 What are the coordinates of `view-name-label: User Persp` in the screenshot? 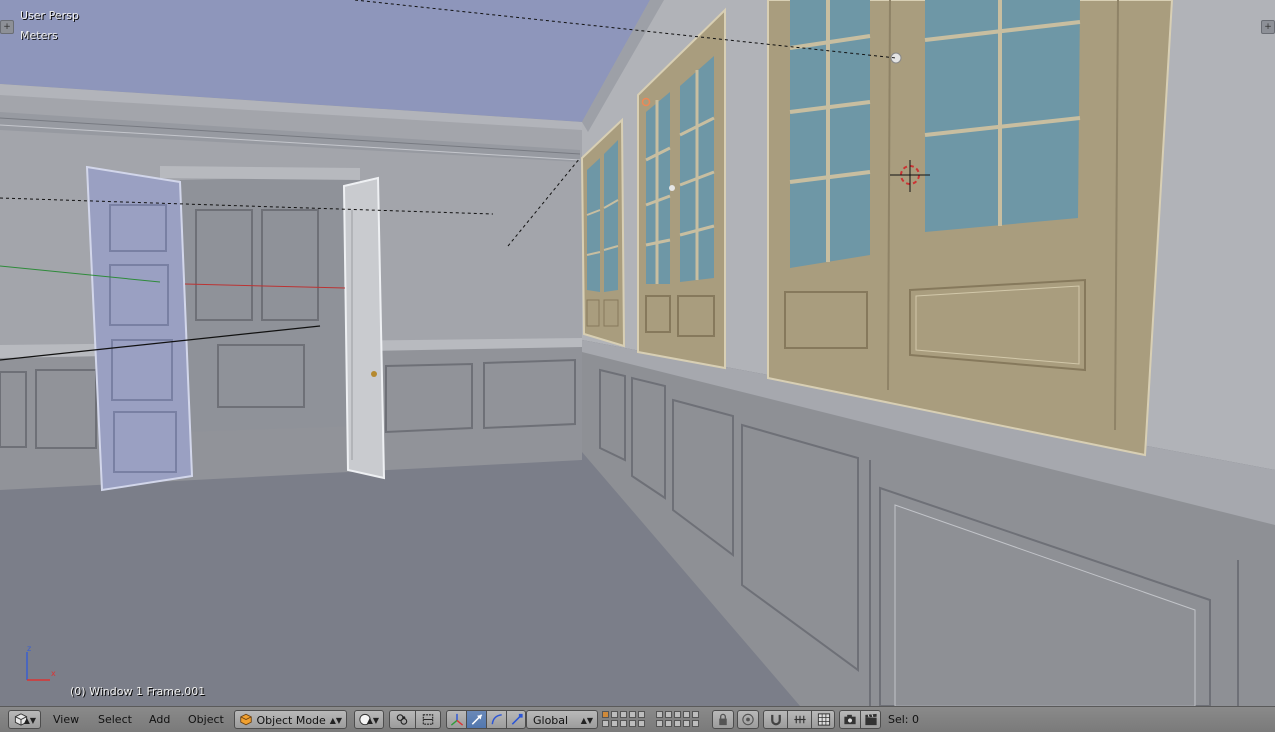 It's located at (49, 15).